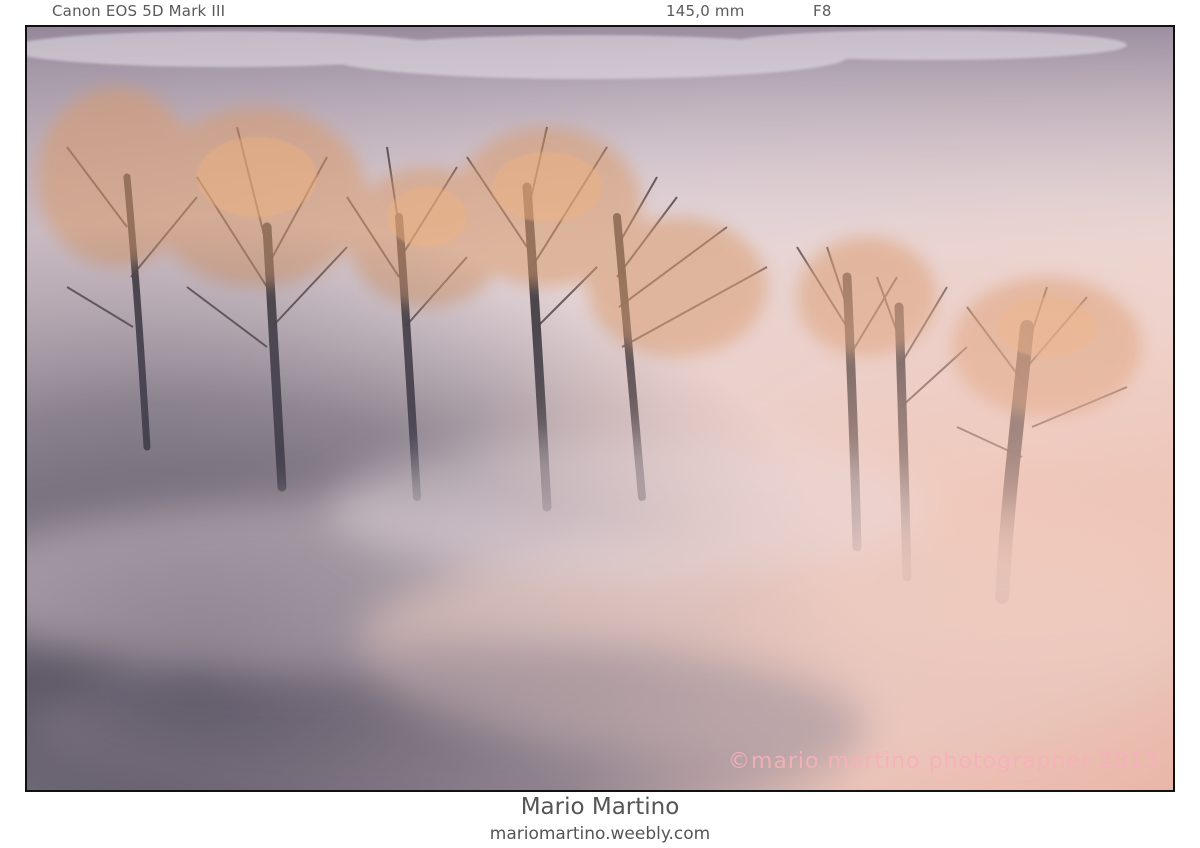 The width and height of the screenshot is (1200, 848). What do you see at coordinates (822, 11) in the screenshot?
I see `aperture-value: F8` at bounding box center [822, 11].